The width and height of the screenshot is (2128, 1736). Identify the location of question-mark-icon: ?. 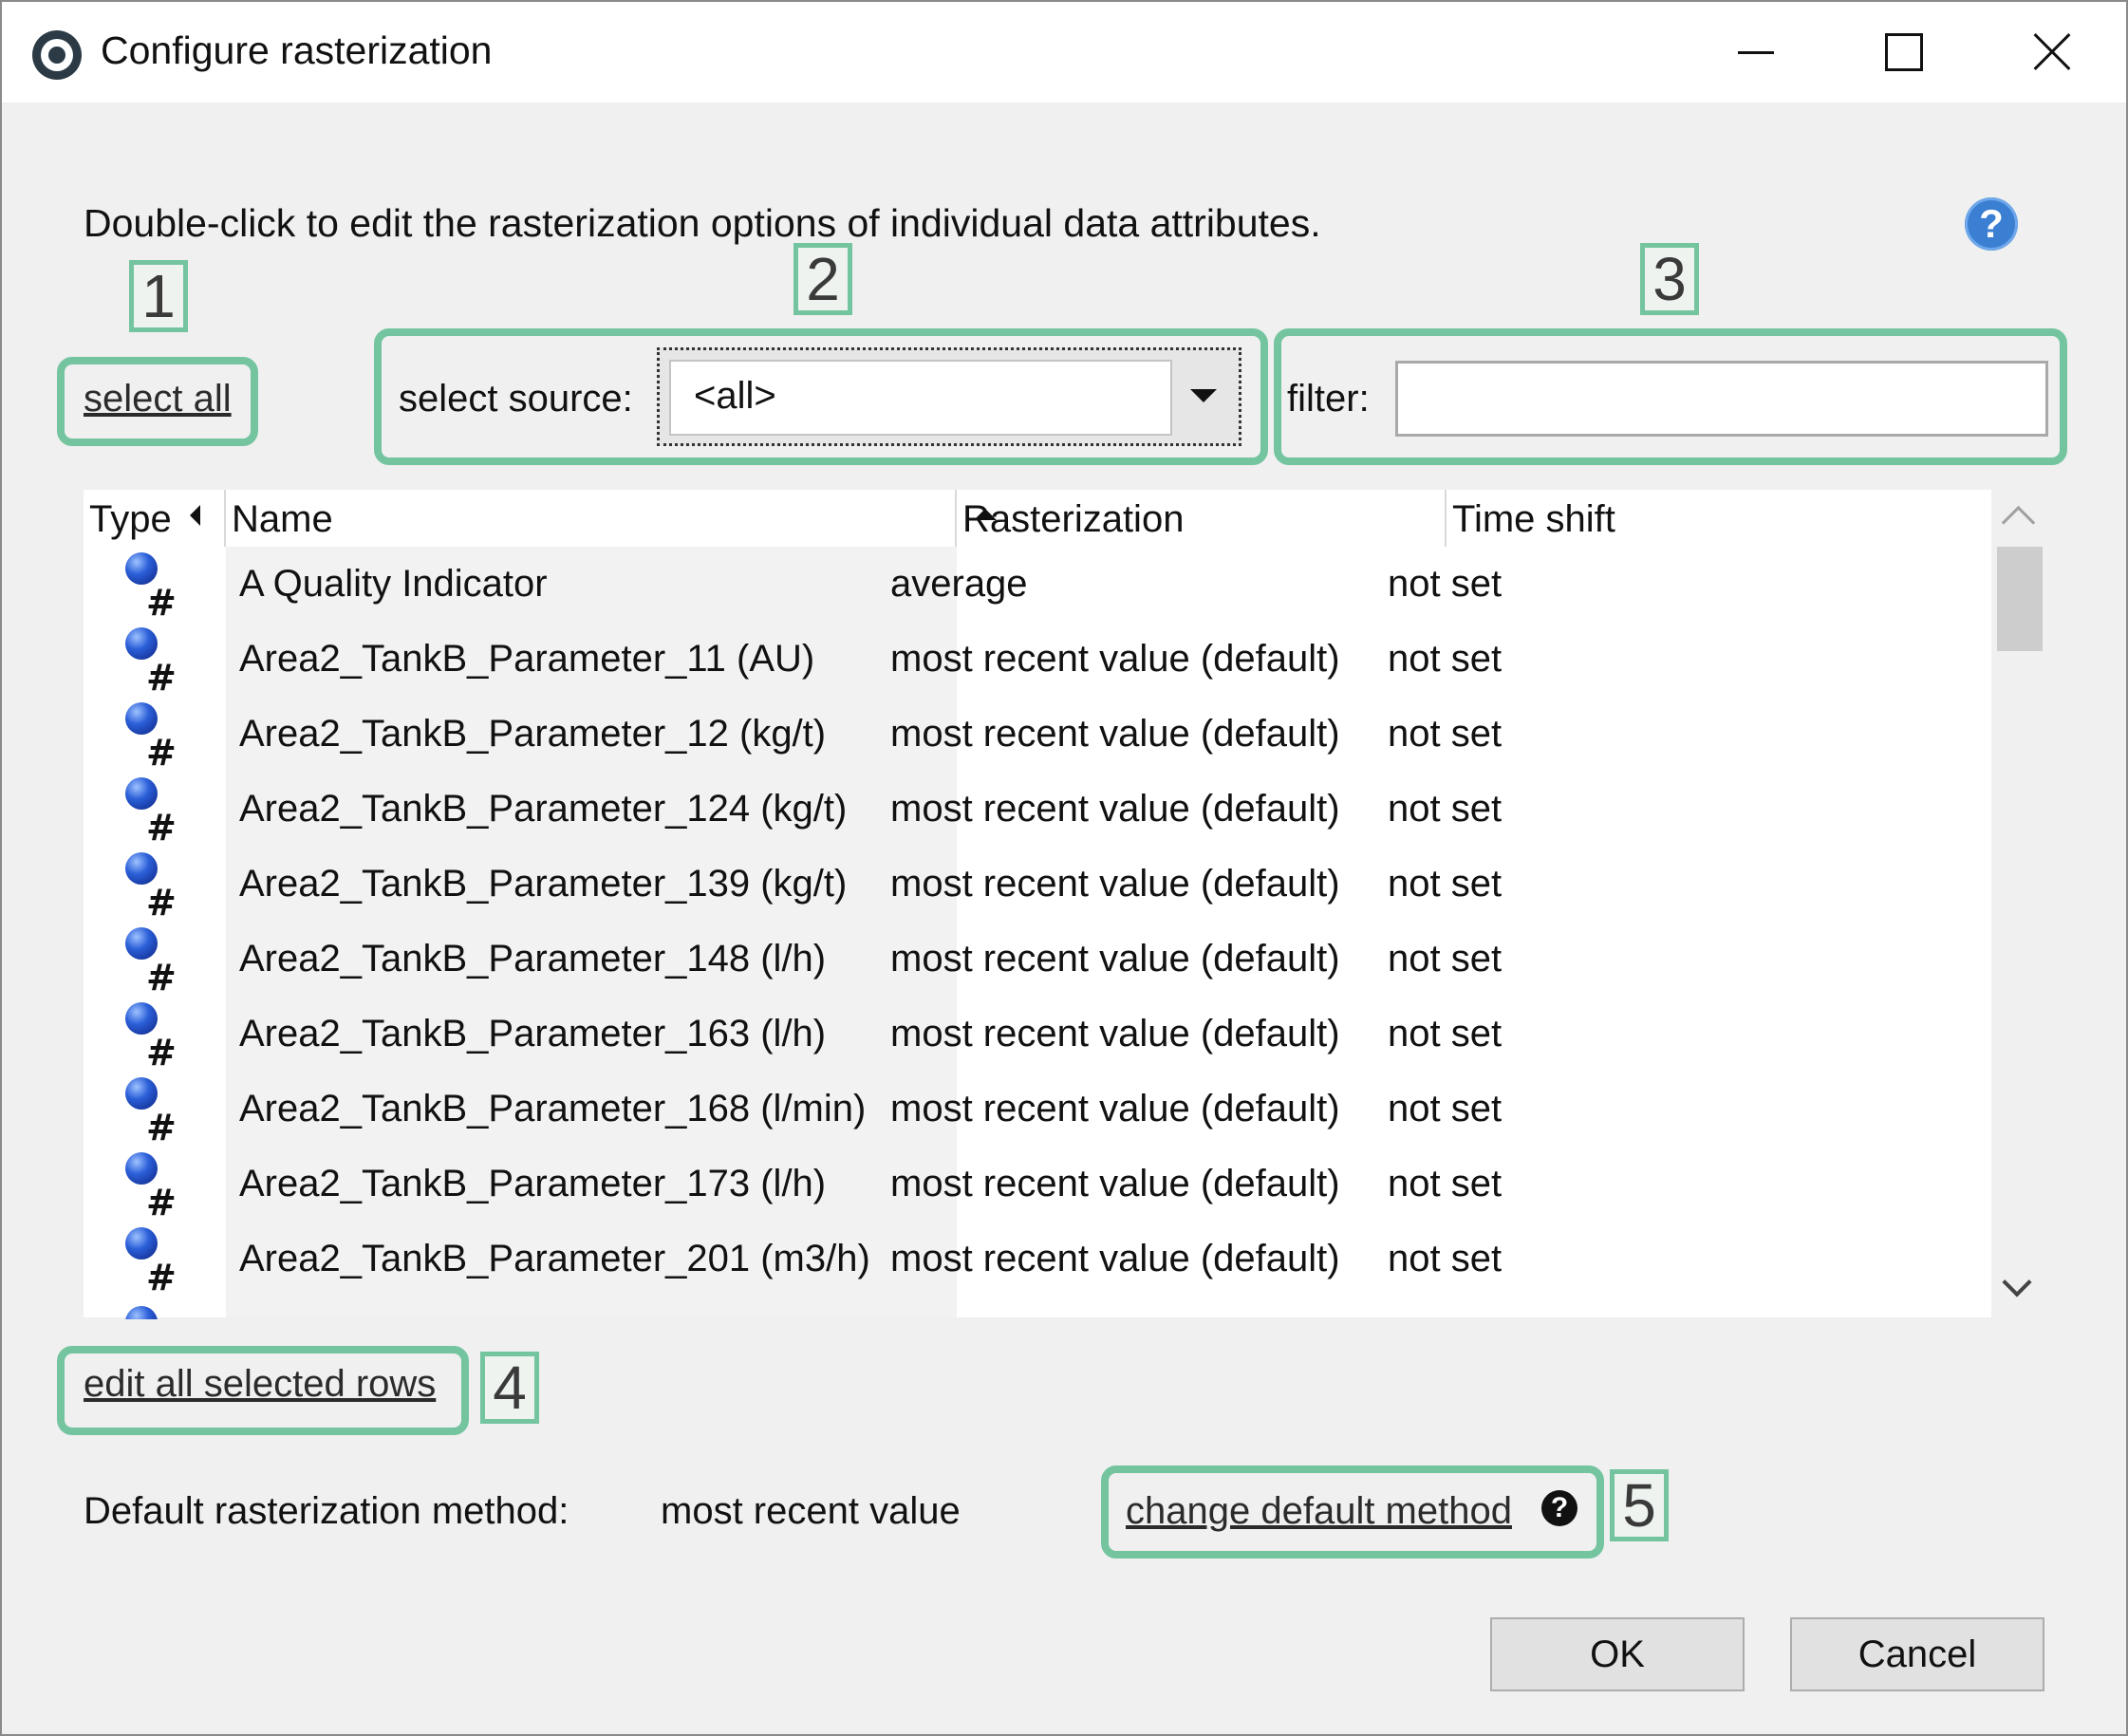
(1559, 1508).